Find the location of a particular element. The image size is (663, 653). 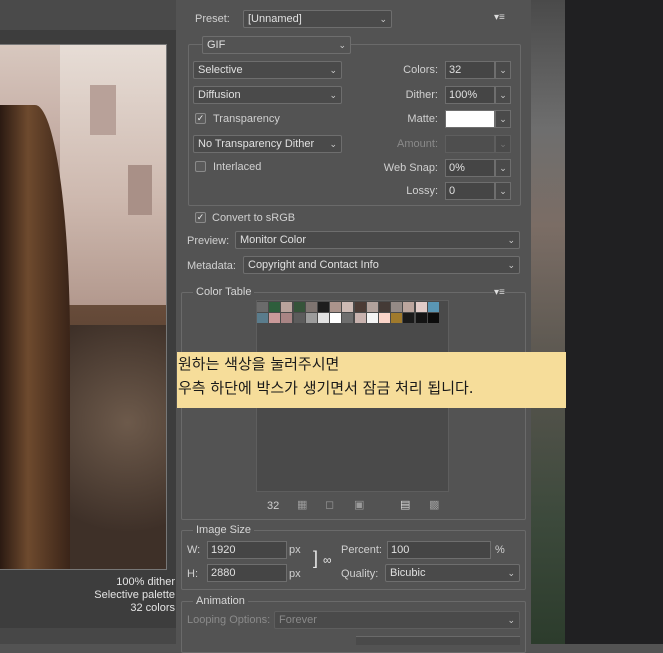

width-unit: px is located at coordinates (295, 550).